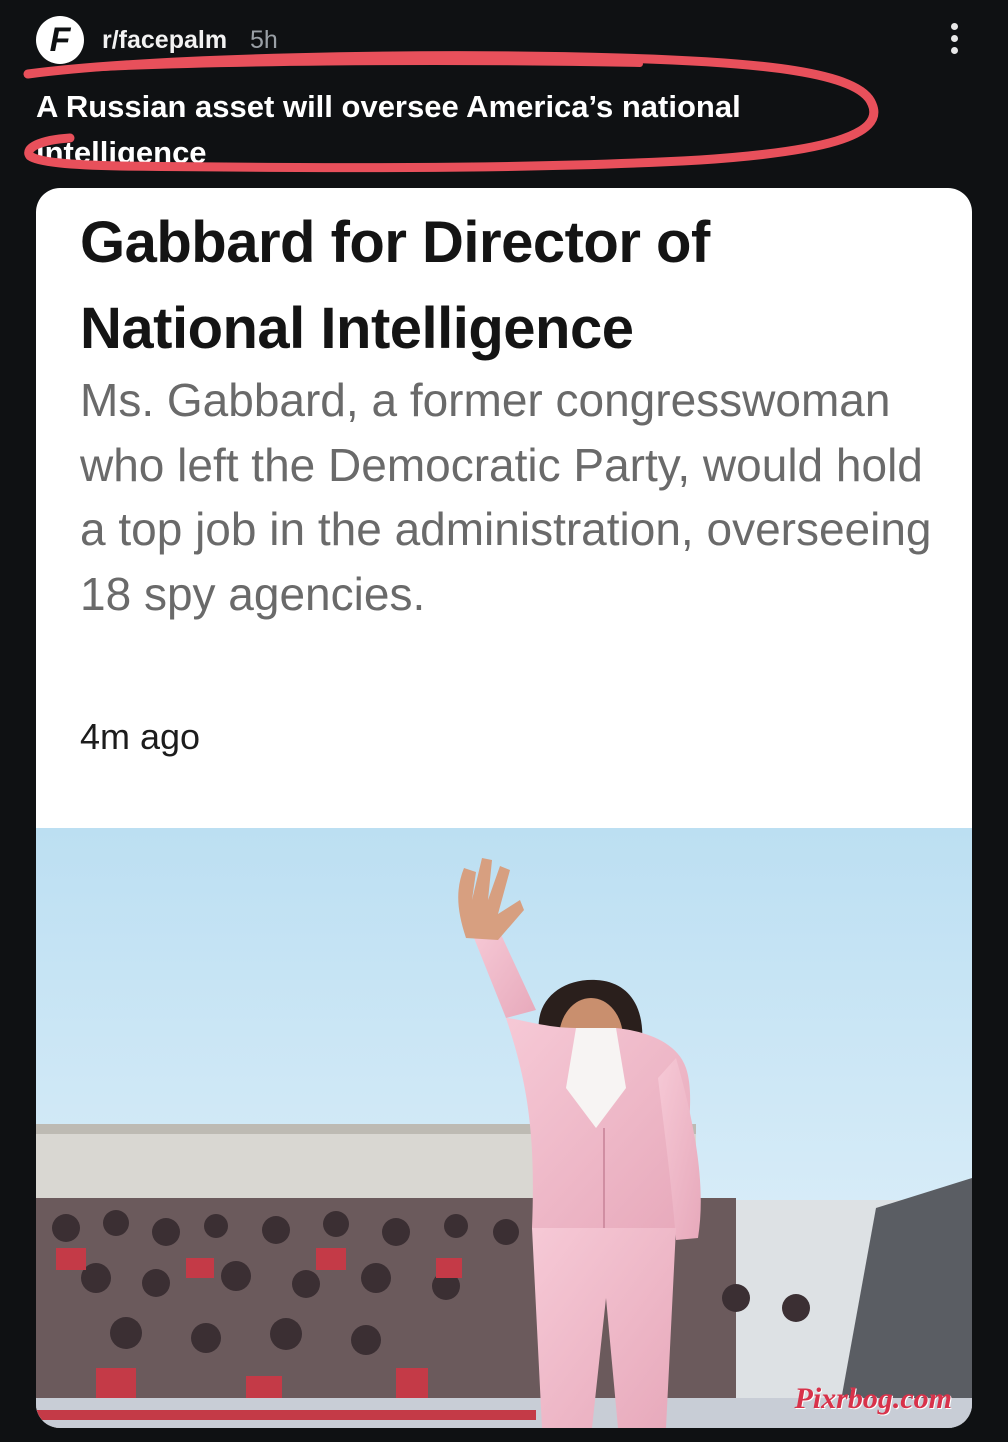 This screenshot has width=1008, height=1442. I want to click on watermark-text: Pixrbog.com, so click(873, 1398).